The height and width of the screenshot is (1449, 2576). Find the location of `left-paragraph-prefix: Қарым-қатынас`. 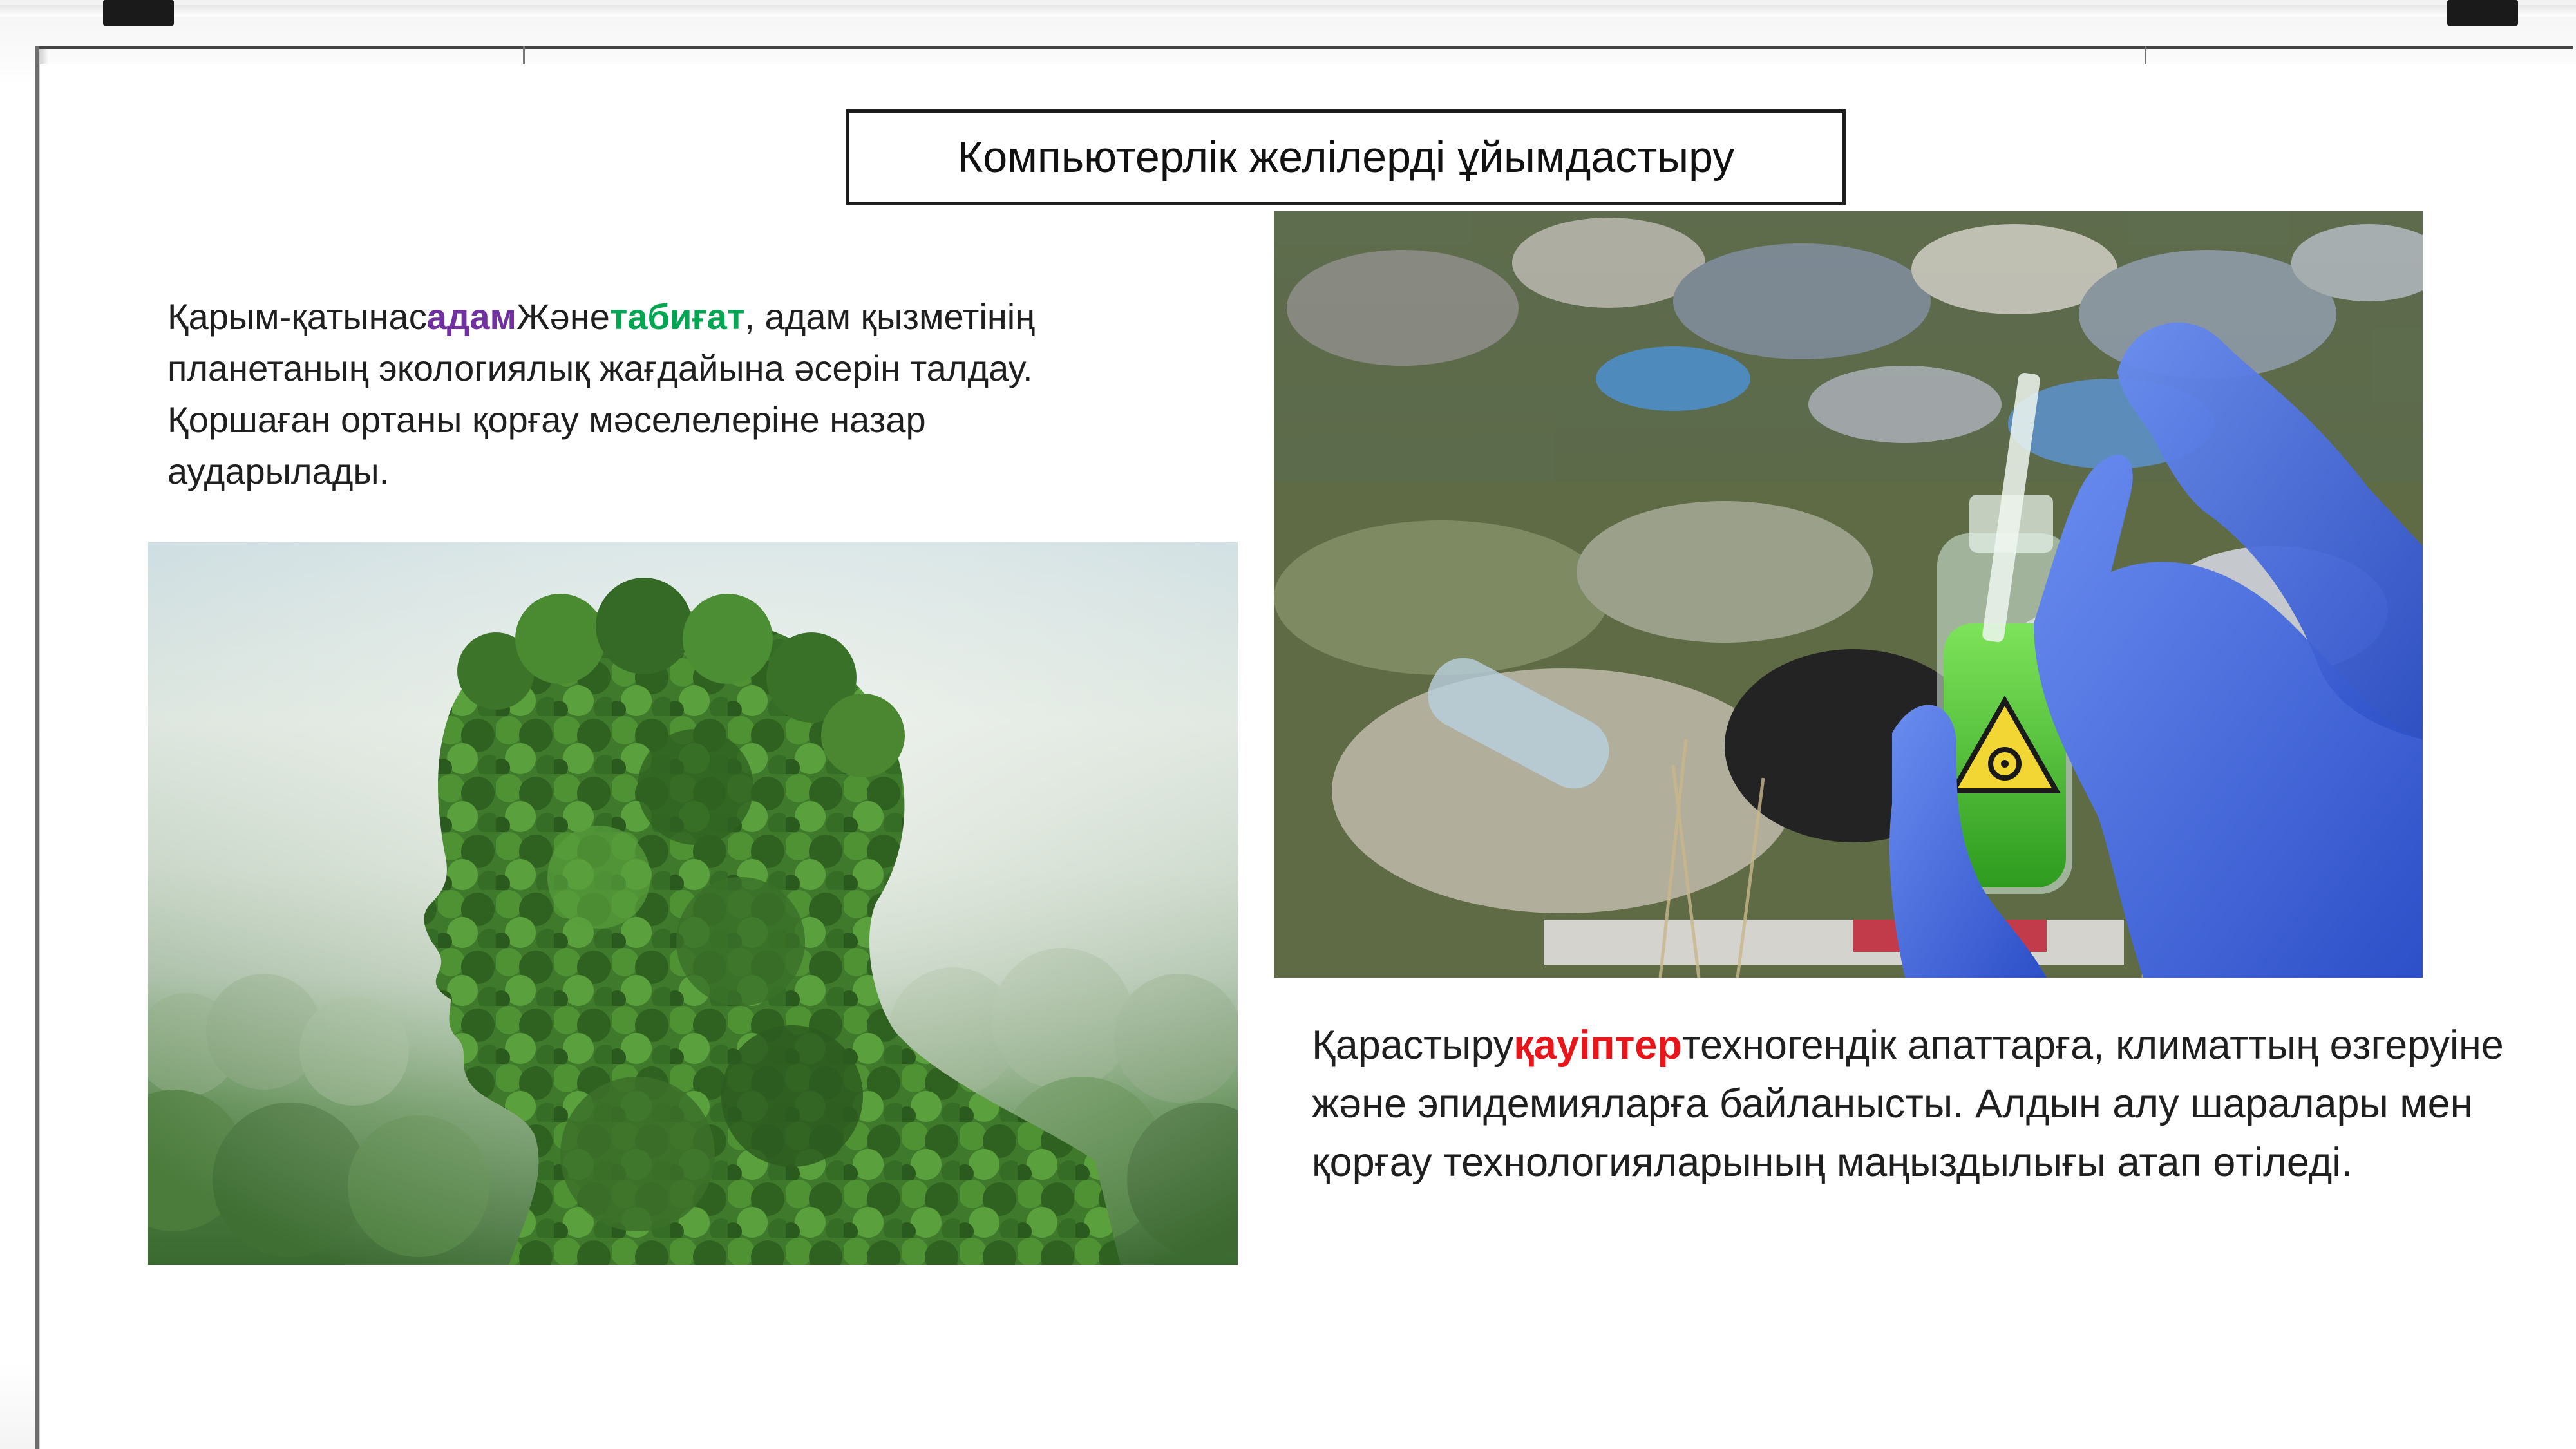

left-paragraph-prefix: Қарым-қатынас is located at coordinates (297, 317).